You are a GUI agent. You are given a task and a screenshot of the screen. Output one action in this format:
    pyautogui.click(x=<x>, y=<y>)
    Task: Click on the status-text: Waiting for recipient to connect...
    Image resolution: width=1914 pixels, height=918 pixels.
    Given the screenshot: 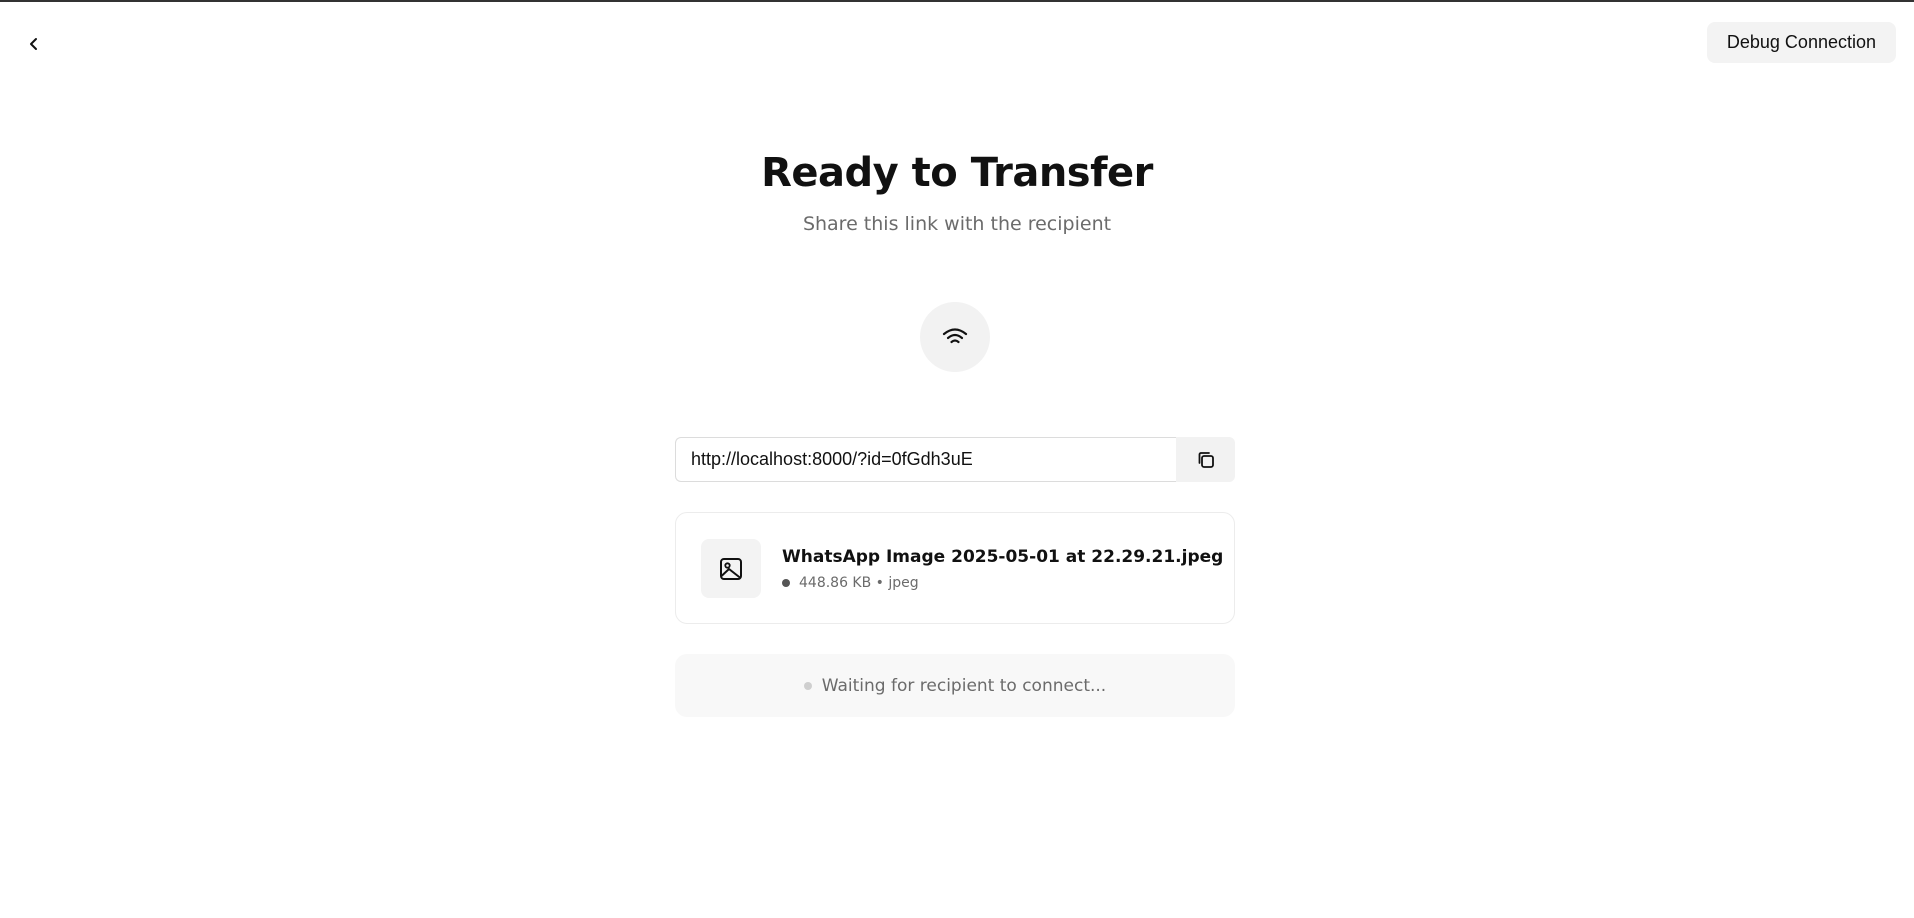 What is the action you would take?
    pyautogui.click(x=964, y=685)
    